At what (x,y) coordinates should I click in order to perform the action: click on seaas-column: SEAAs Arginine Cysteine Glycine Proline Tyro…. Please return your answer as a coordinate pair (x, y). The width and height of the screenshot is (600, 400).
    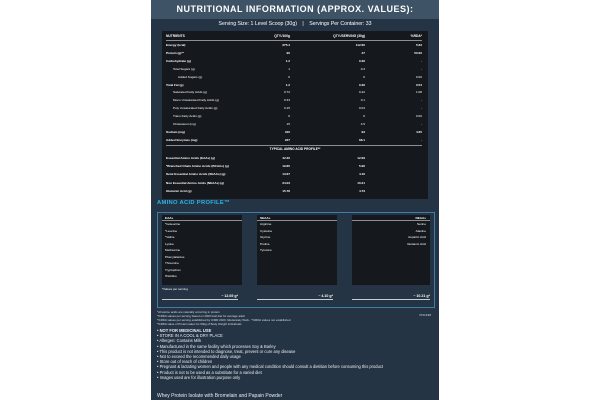
    Looking at the image, I should click on (297, 250).